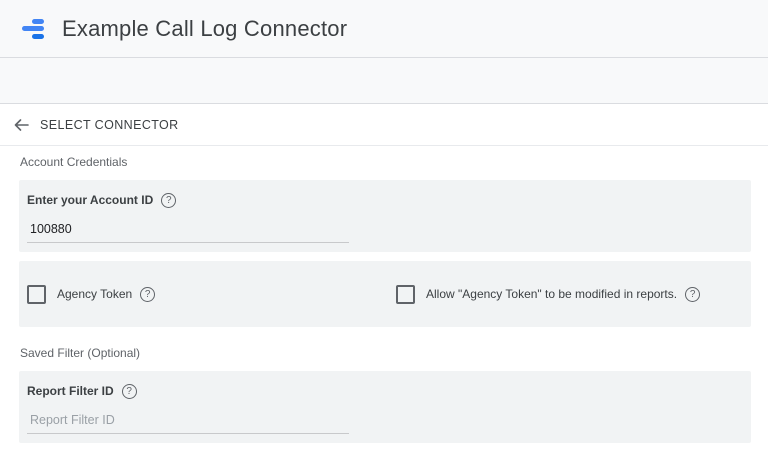 The height and width of the screenshot is (466, 768). What do you see at coordinates (70, 391) in the screenshot?
I see `report-filter-label-text: Report Filter ID` at bounding box center [70, 391].